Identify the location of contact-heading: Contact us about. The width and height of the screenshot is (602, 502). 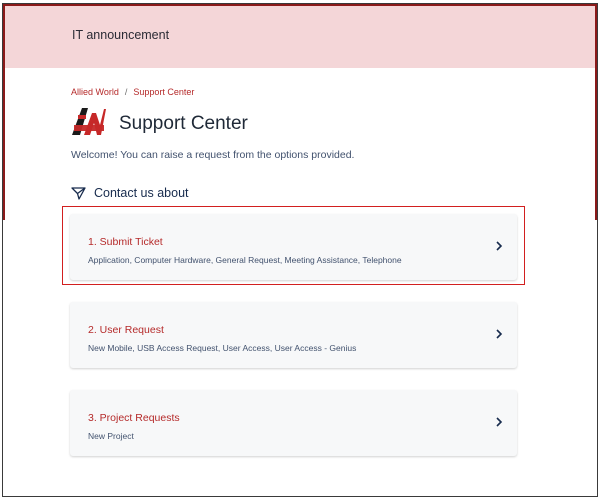
(130, 193).